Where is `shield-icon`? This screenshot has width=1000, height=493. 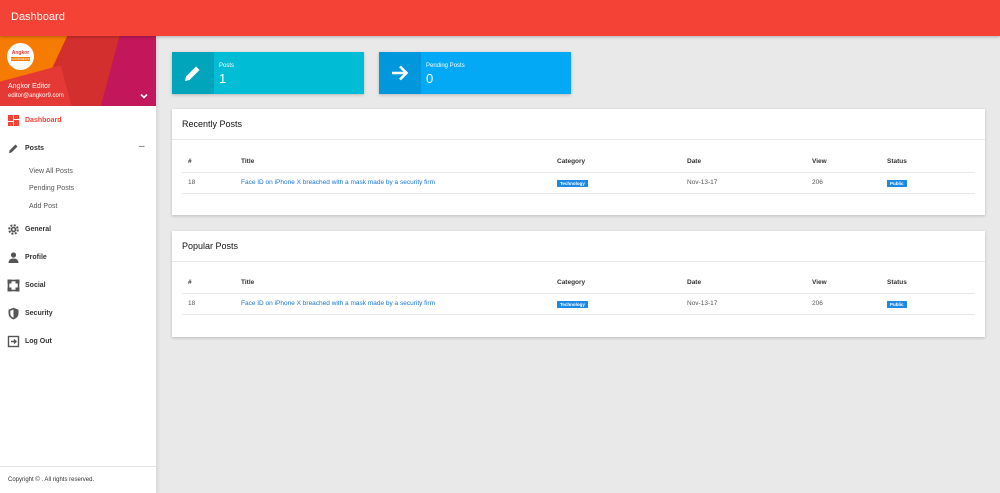 shield-icon is located at coordinates (13, 313).